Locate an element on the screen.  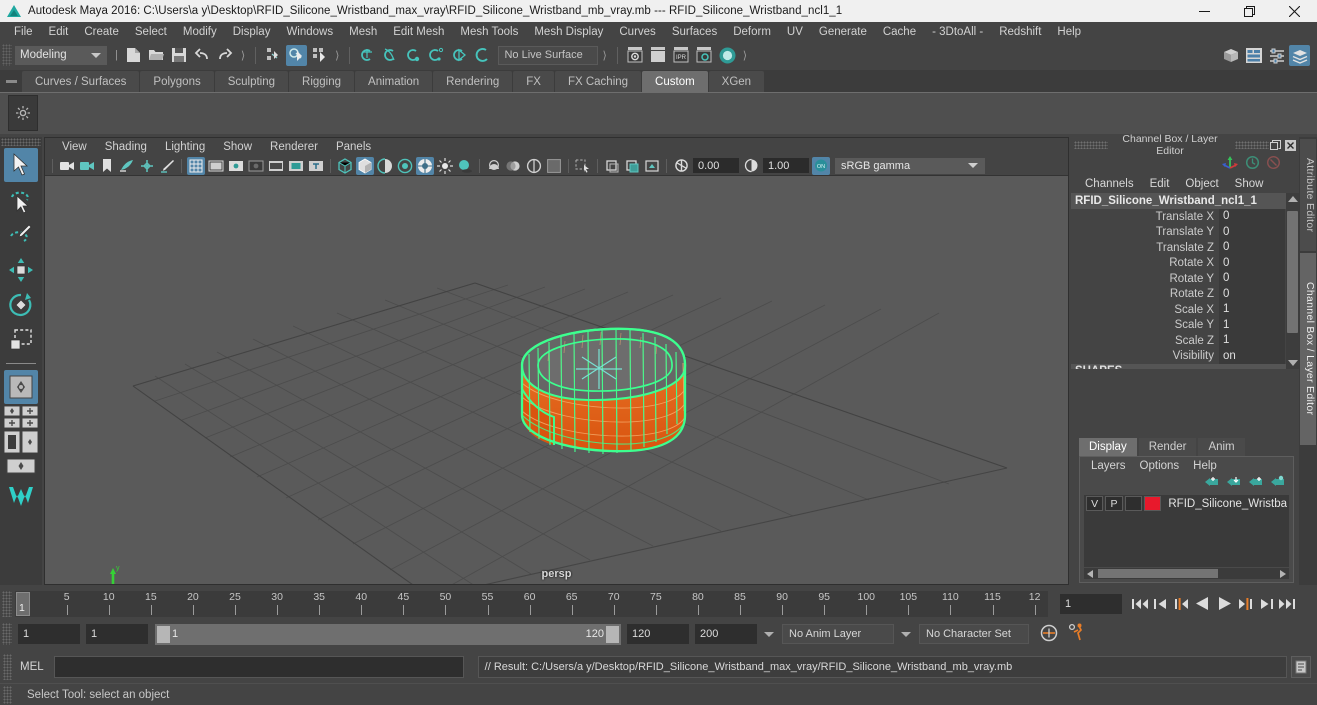
toolbox-grip is located at coordinates (21, 142).